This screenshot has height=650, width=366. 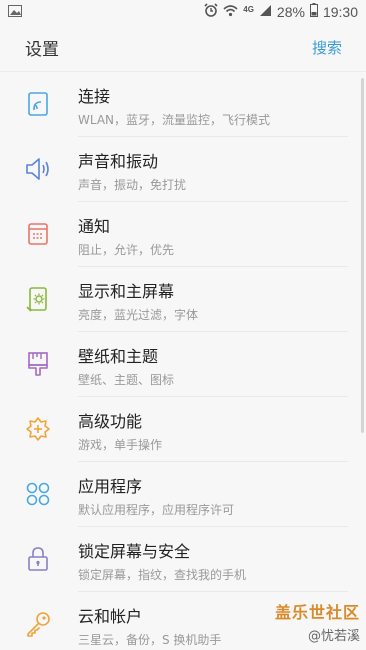 I want to click on network-type: 4G, so click(x=248, y=9).